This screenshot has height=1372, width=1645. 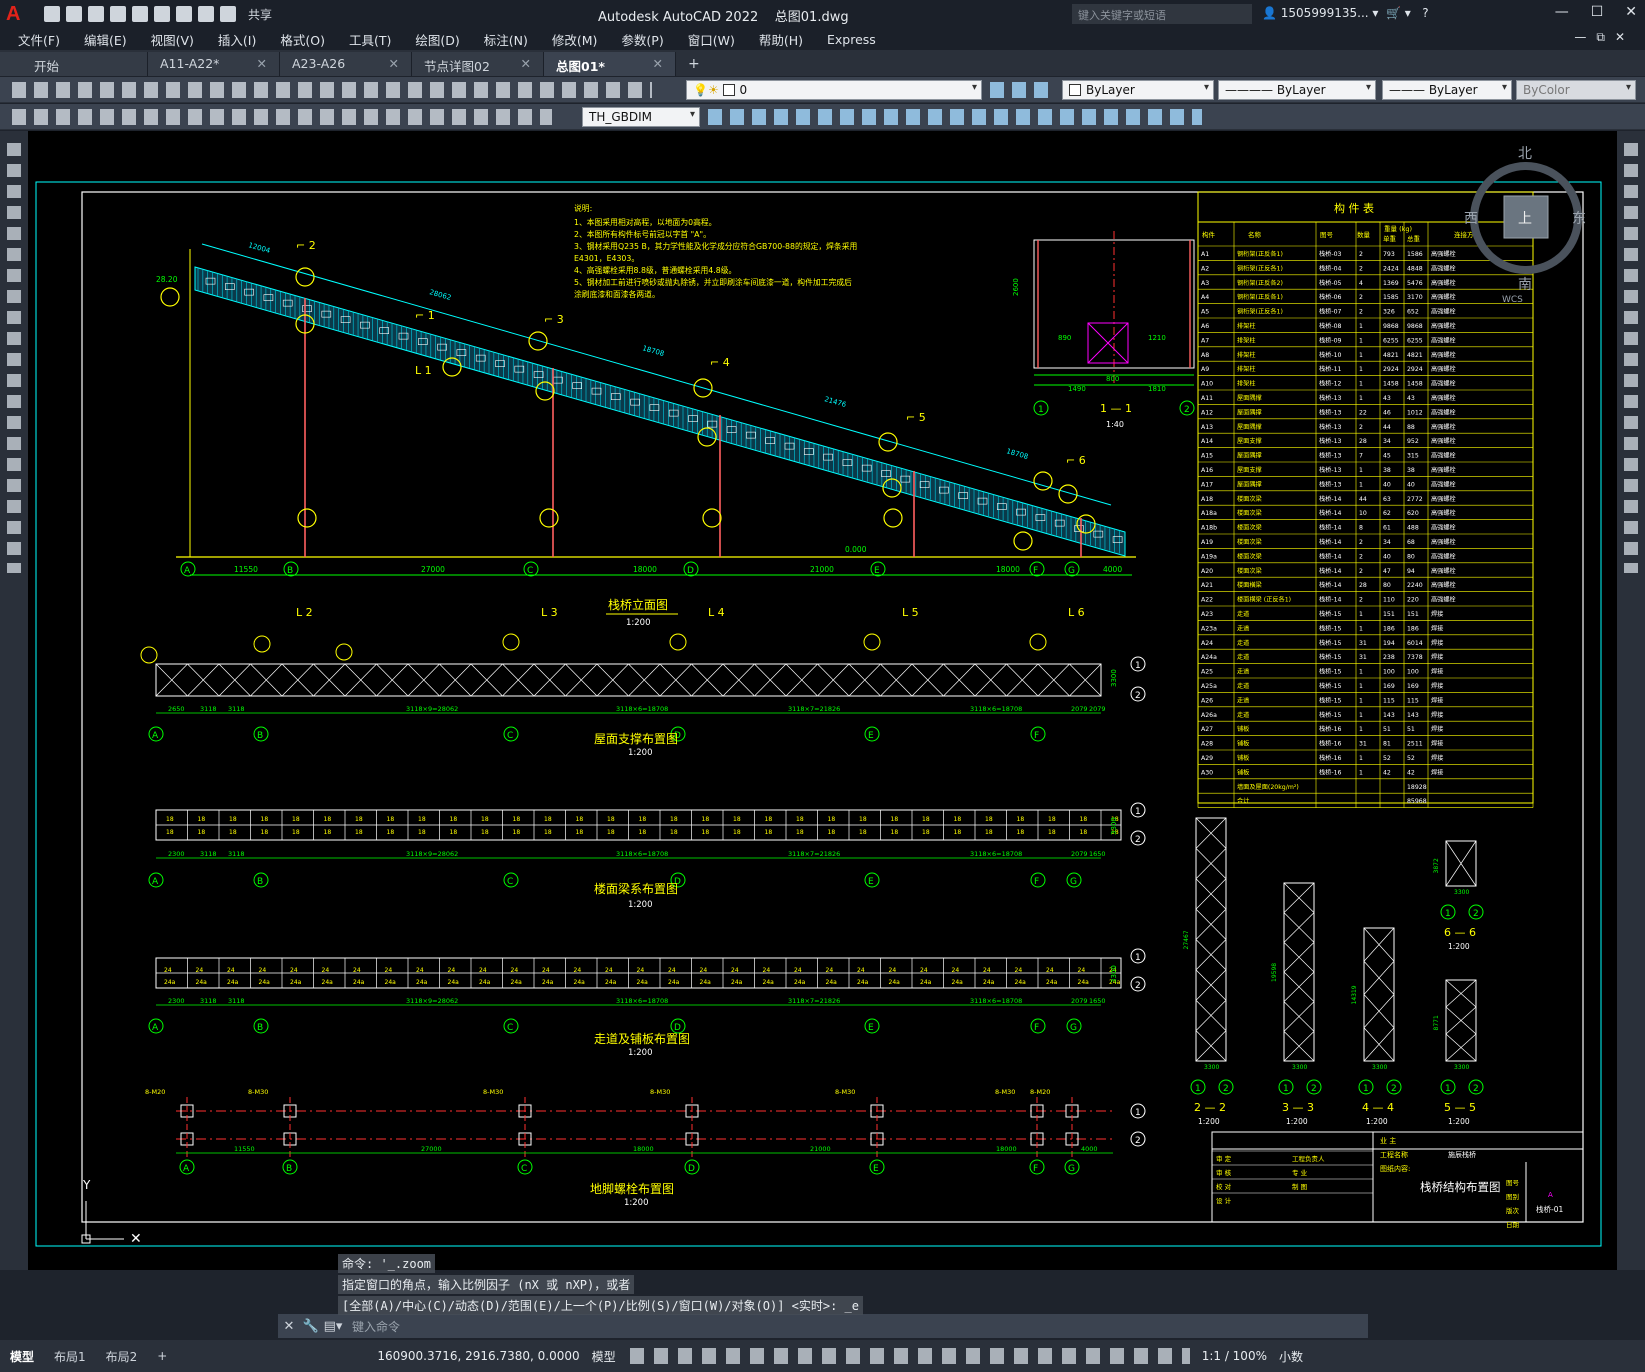 I want to click on web-open-icon, so click(x=140, y=14).